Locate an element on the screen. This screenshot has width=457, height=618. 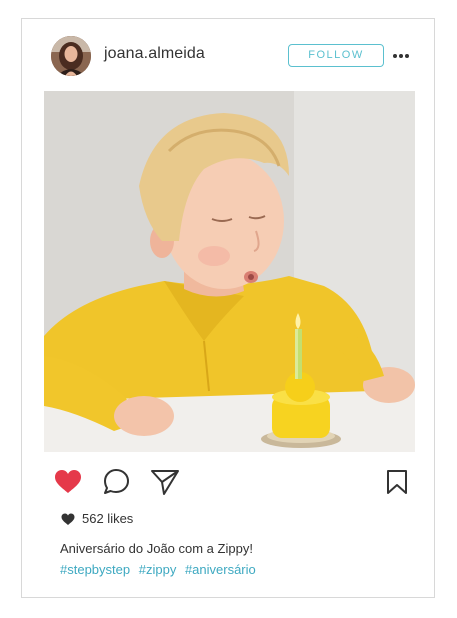
hashtag-link: #stepbystep is located at coordinates (95, 569).